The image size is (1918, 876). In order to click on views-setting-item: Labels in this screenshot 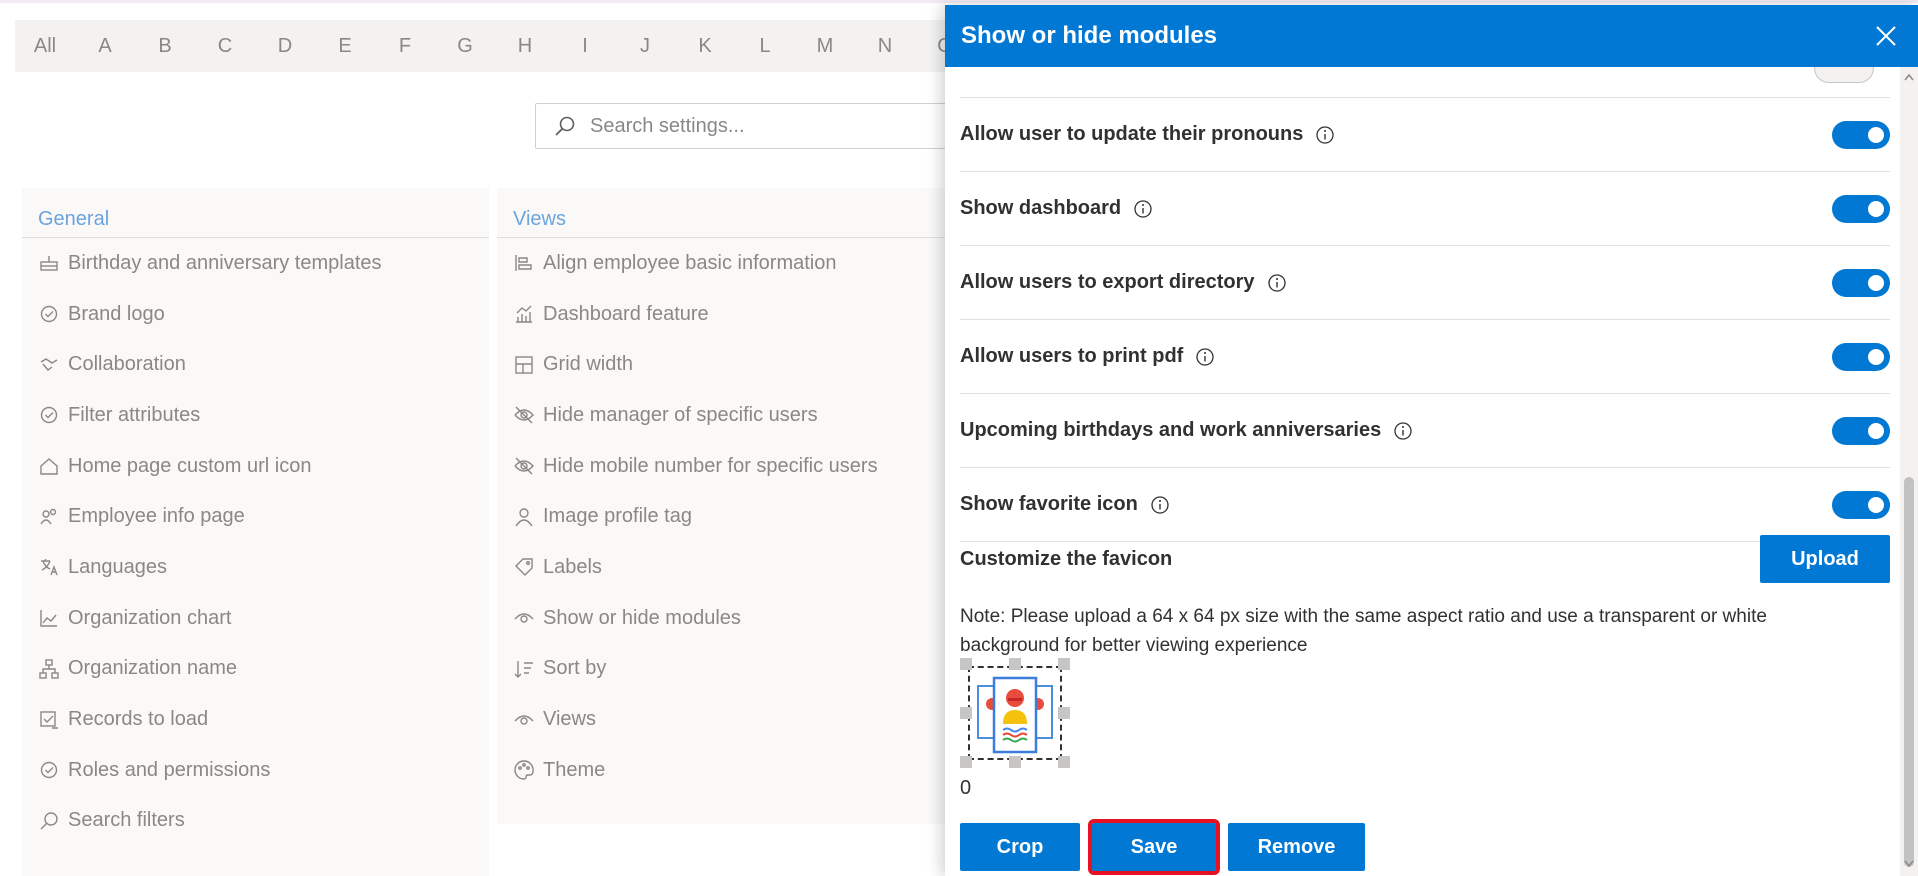, I will do `click(722, 567)`.